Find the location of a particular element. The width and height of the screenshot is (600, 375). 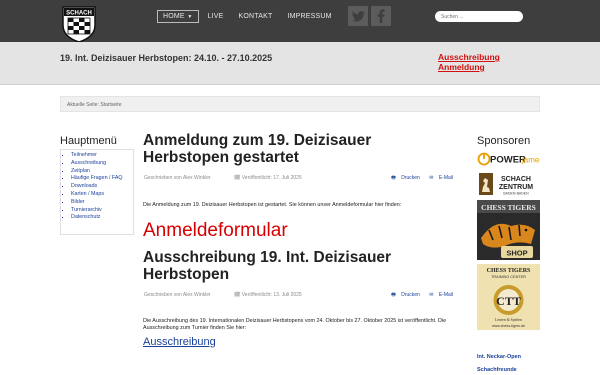

menu-item-turnierarchiv: Turnierarchiv is located at coordinates (100, 211).